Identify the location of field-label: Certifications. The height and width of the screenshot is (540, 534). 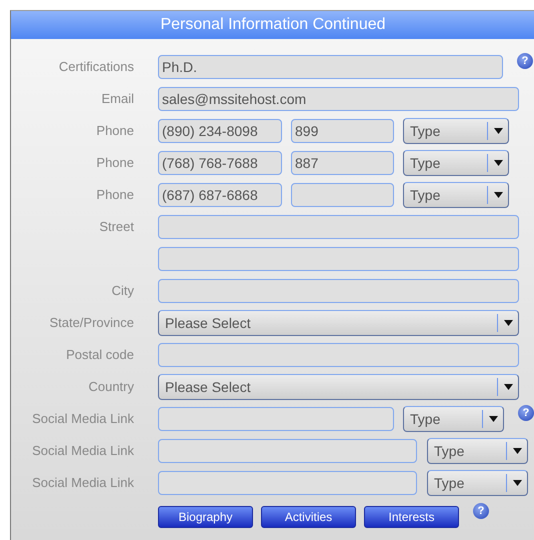
(96, 66).